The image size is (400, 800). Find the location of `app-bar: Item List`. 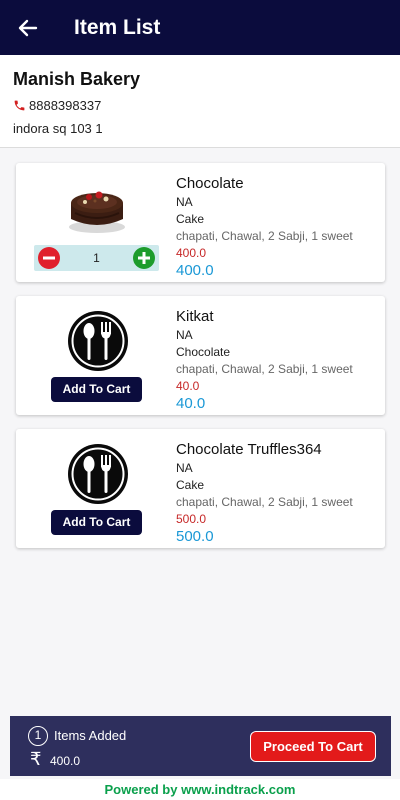

app-bar: Item List is located at coordinates (200, 27).